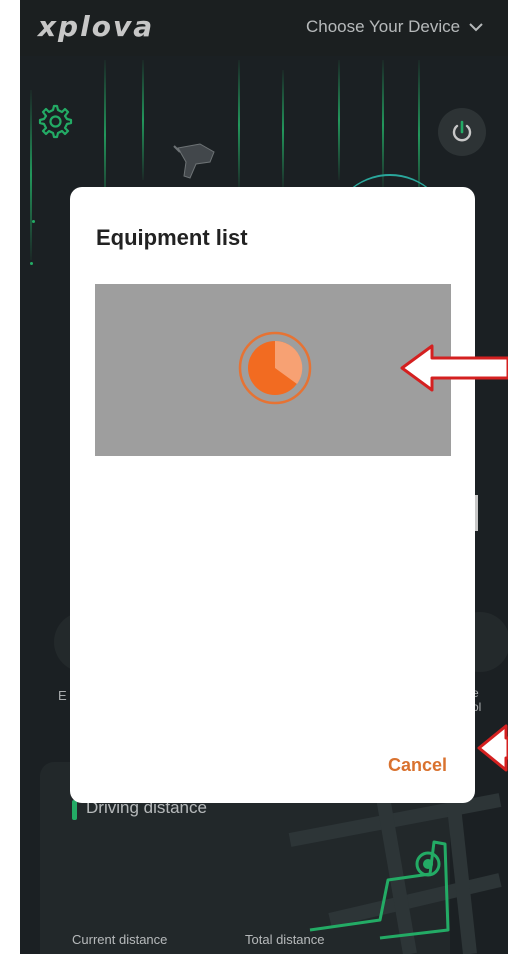 The height and width of the screenshot is (954, 508). What do you see at coordinates (275, 368) in the screenshot?
I see `loading-spinner-icon` at bounding box center [275, 368].